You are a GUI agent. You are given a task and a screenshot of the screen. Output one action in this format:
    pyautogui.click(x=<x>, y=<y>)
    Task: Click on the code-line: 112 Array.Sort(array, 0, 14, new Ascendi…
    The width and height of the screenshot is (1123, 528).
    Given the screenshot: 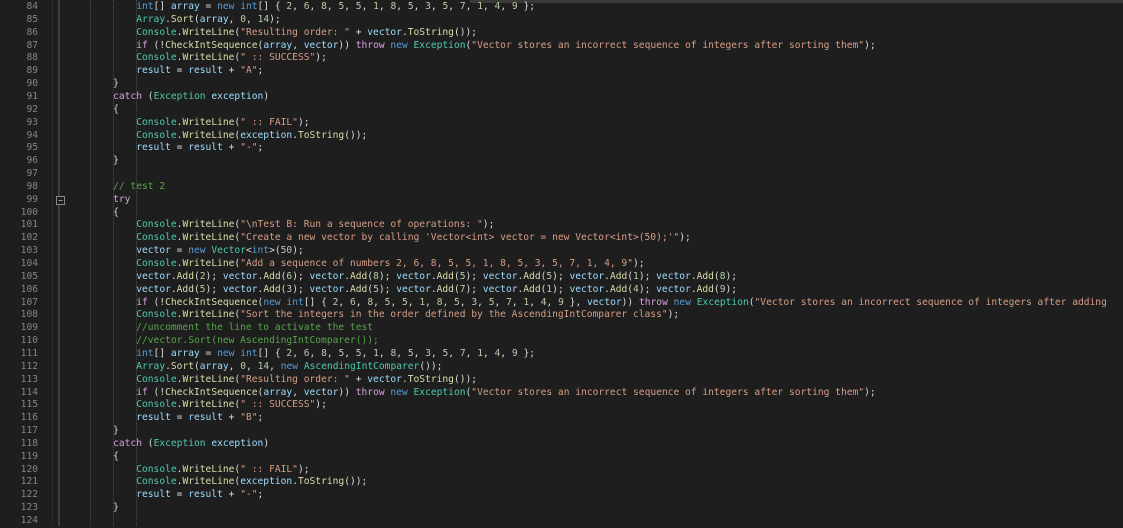 What is the action you would take?
    pyautogui.click(x=561, y=367)
    